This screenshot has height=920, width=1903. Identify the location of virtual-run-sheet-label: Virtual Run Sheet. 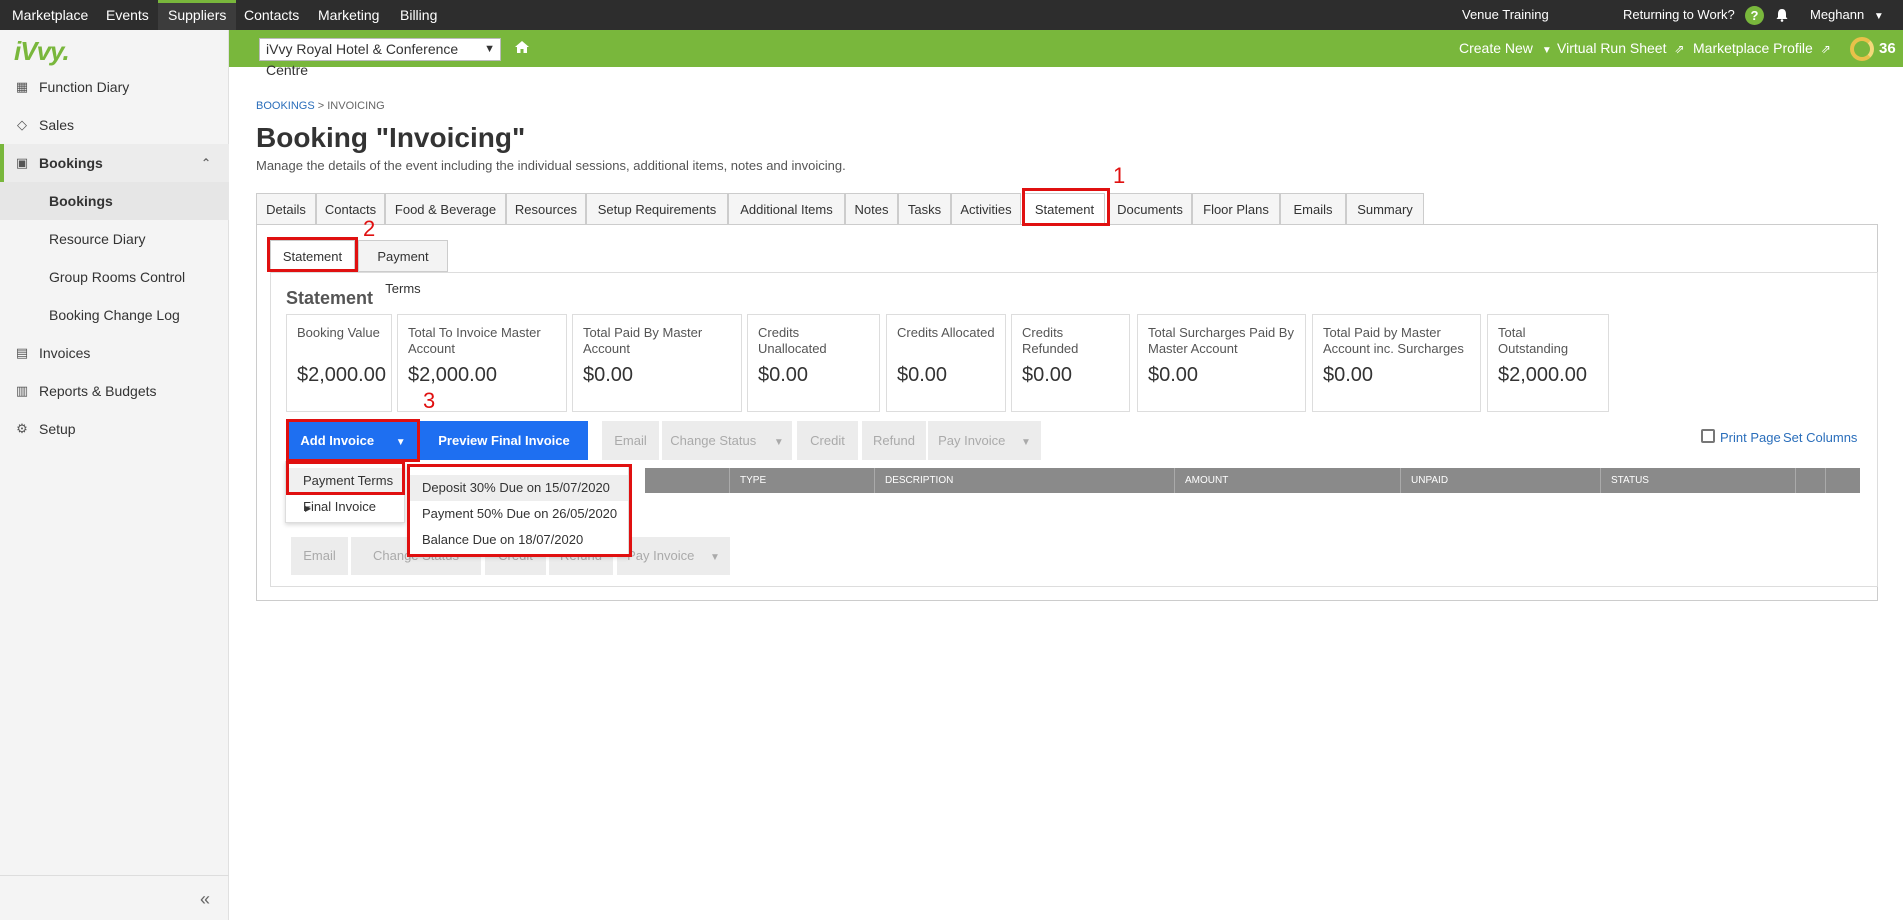
(1612, 48).